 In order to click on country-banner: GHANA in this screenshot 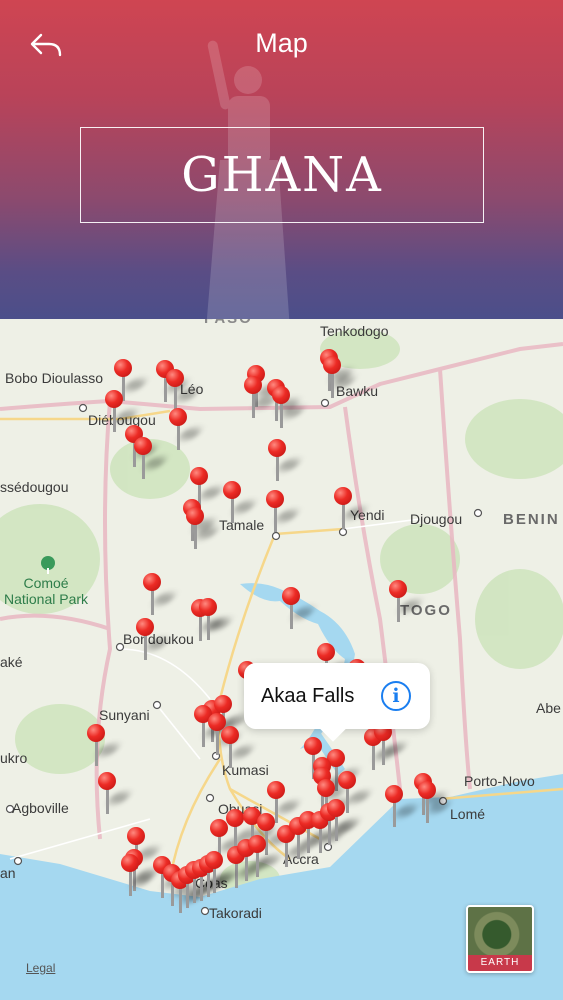, I will do `click(282, 175)`.